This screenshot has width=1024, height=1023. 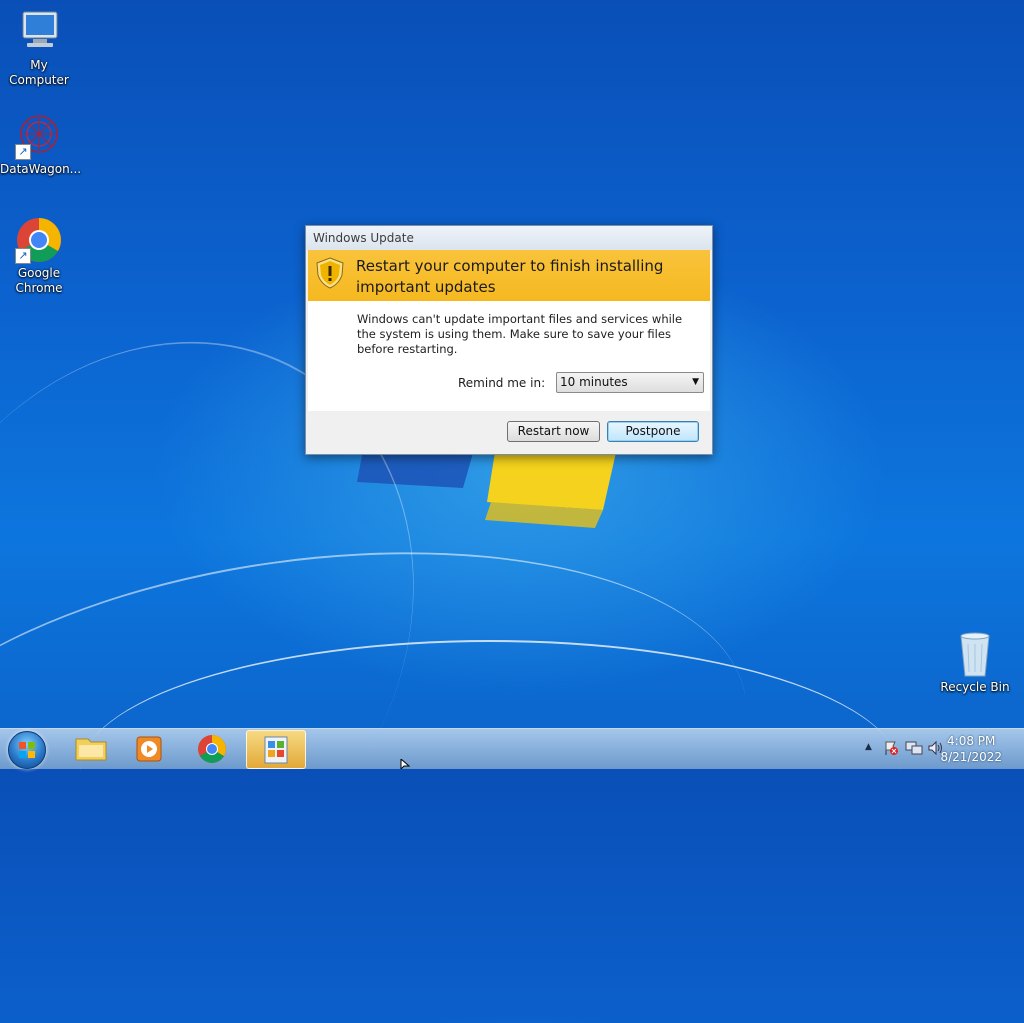 I want to click on recycle-bin-icon, so click(x=975, y=654).